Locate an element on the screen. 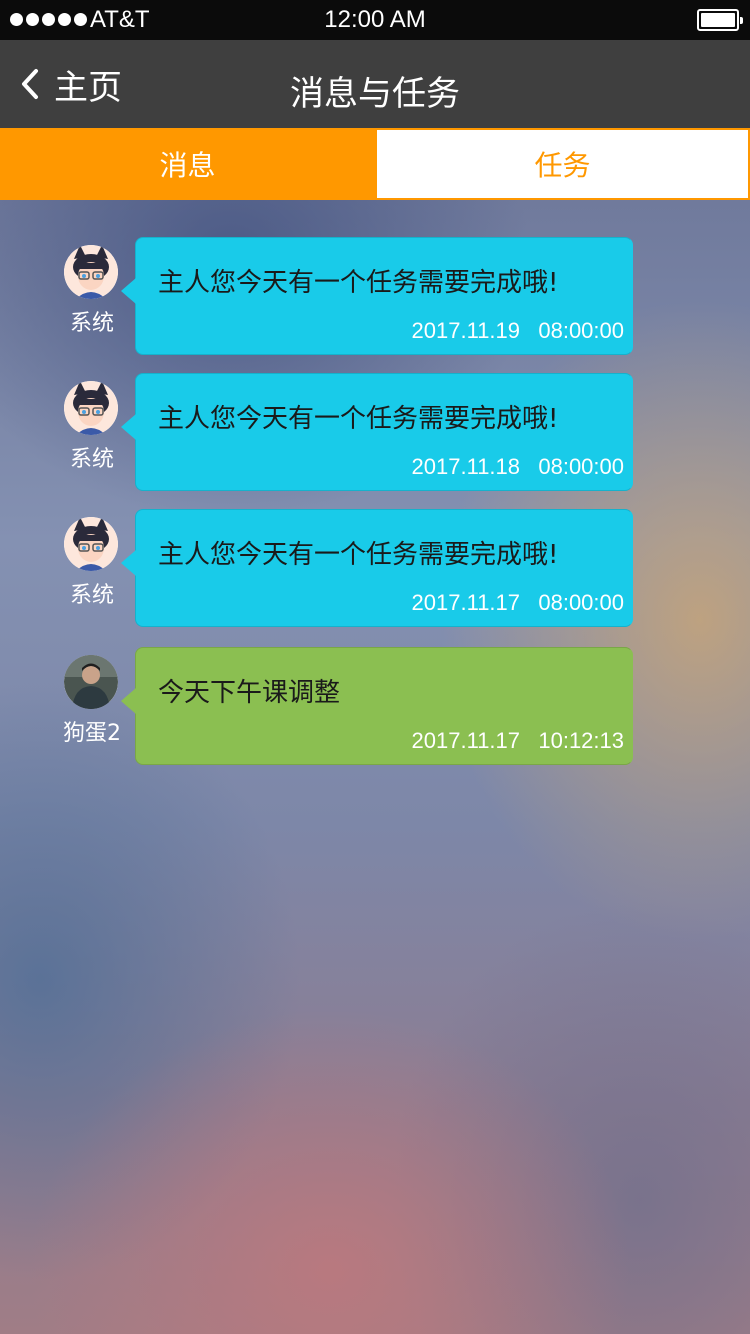 Image resolution: width=750 pixels, height=1334 pixels. message-date: 2017.11.19 is located at coordinates (466, 330).